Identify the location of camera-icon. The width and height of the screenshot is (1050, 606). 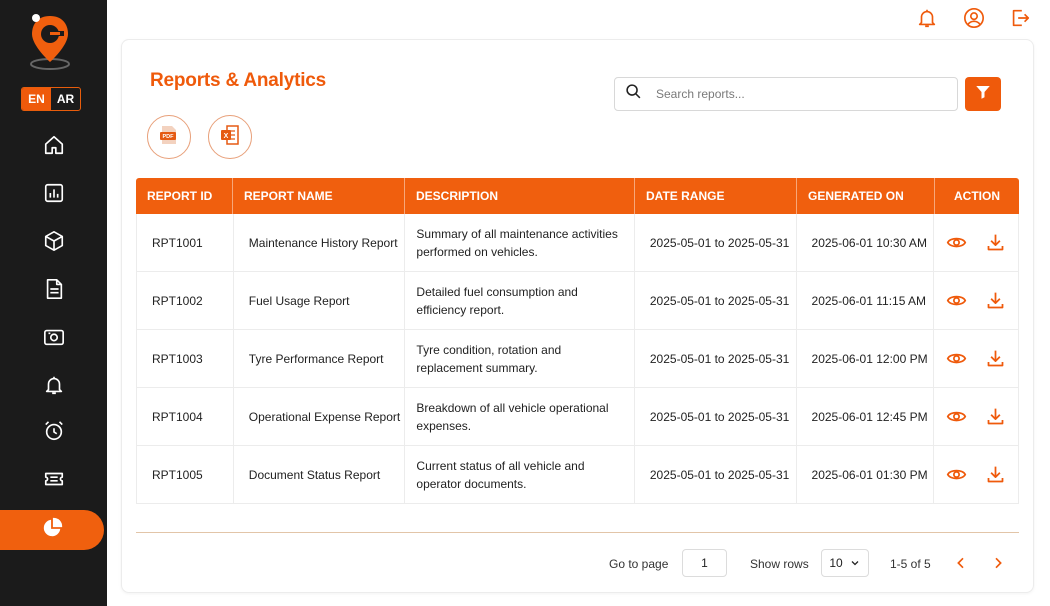
(54, 339).